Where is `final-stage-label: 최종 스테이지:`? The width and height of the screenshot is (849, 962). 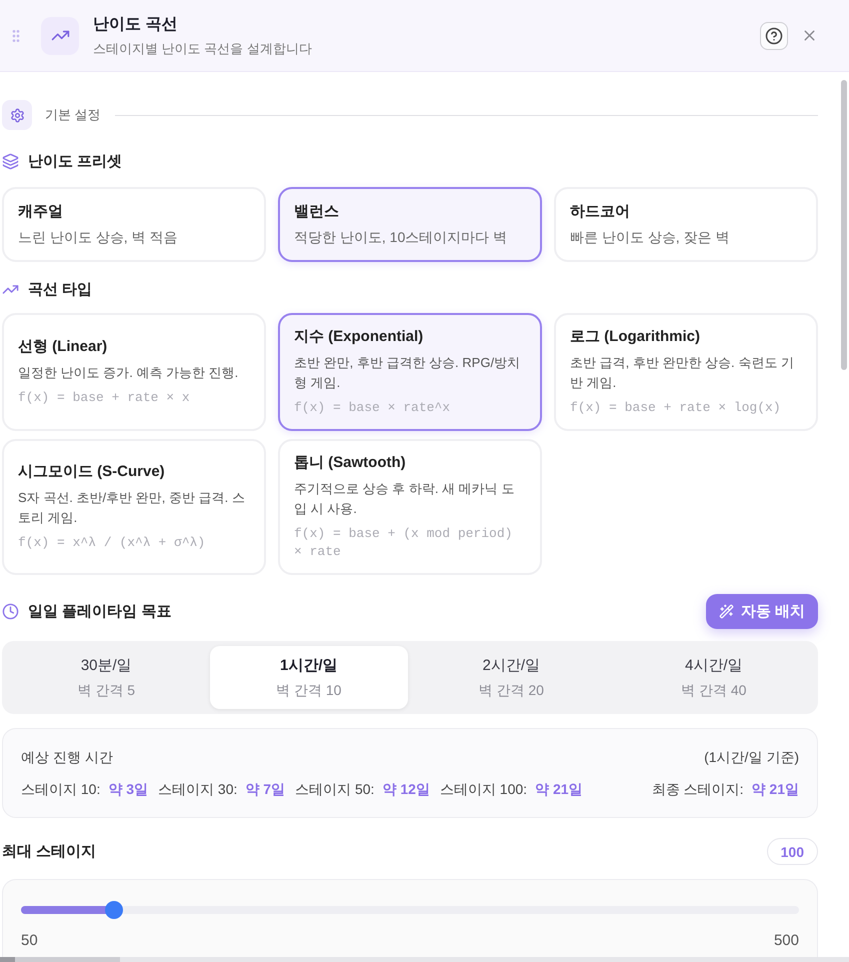 final-stage-label: 최종 스테이지: is located at coordinates (698, 790).